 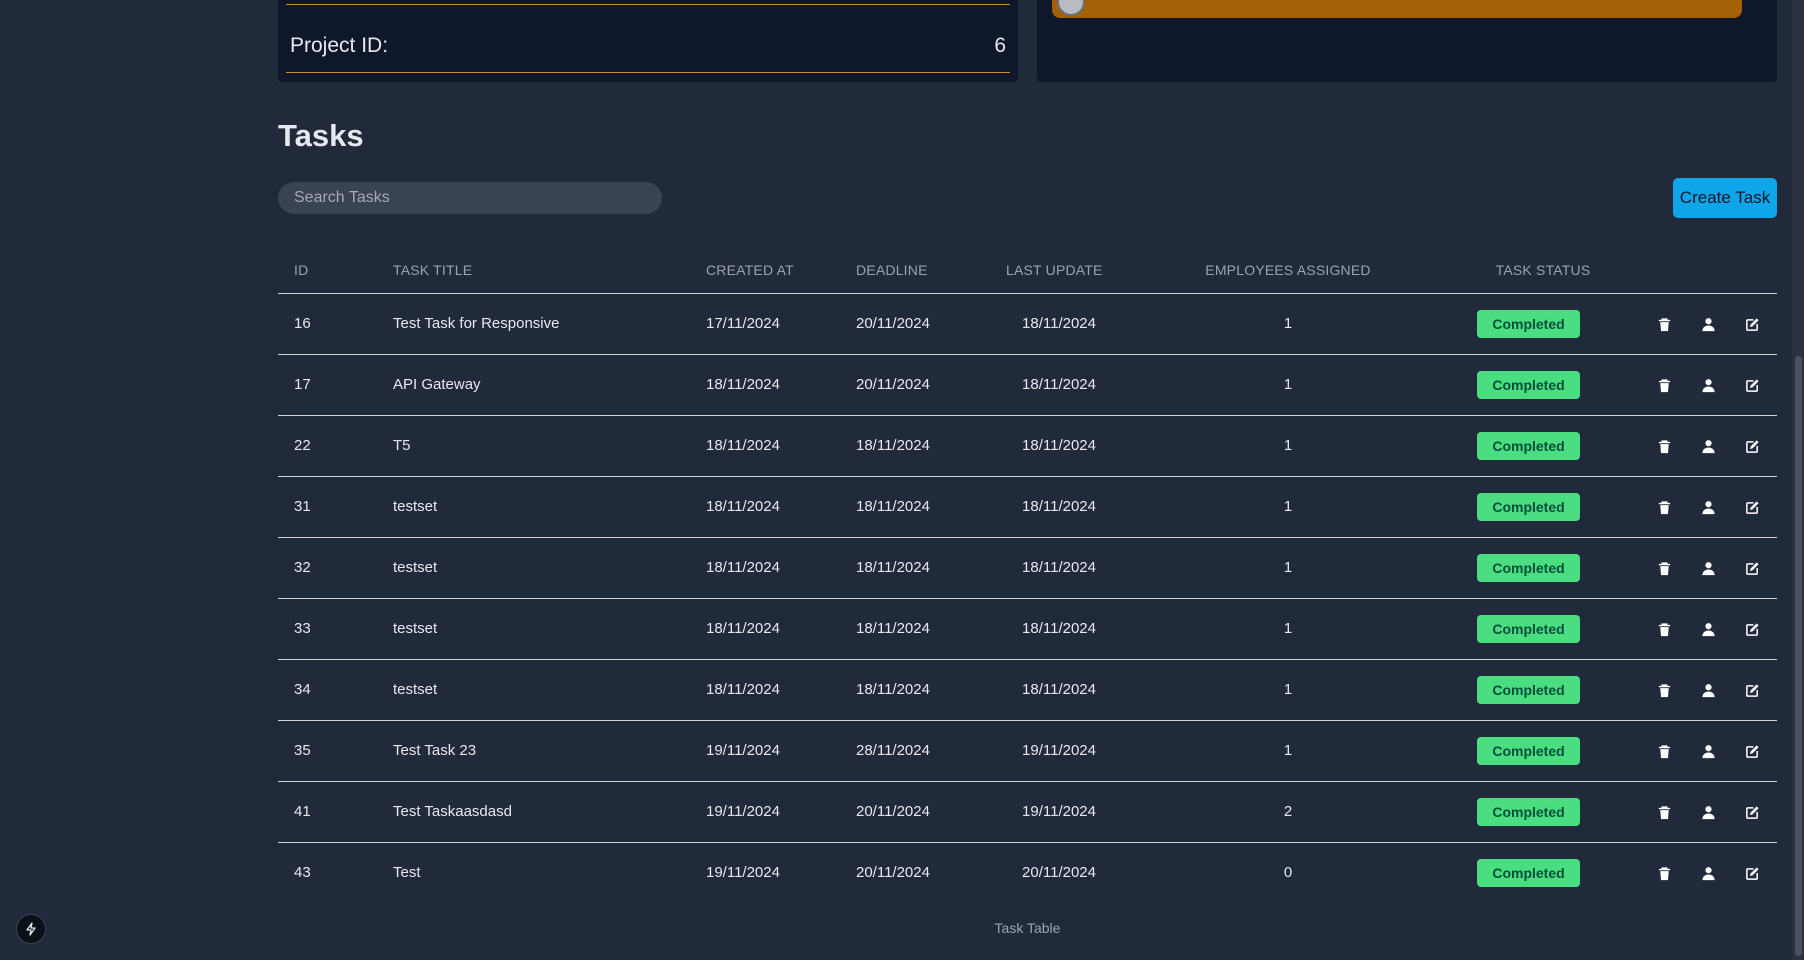 I want to click on sidebar, so click(x=121, y=480).